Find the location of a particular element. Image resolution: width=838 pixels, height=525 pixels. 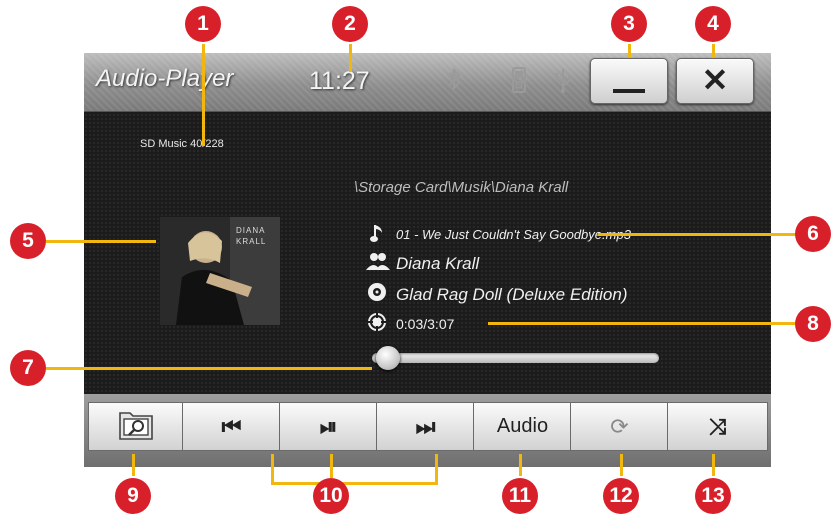

previous-icon: ⏮ is located at coordinates (231, 426).